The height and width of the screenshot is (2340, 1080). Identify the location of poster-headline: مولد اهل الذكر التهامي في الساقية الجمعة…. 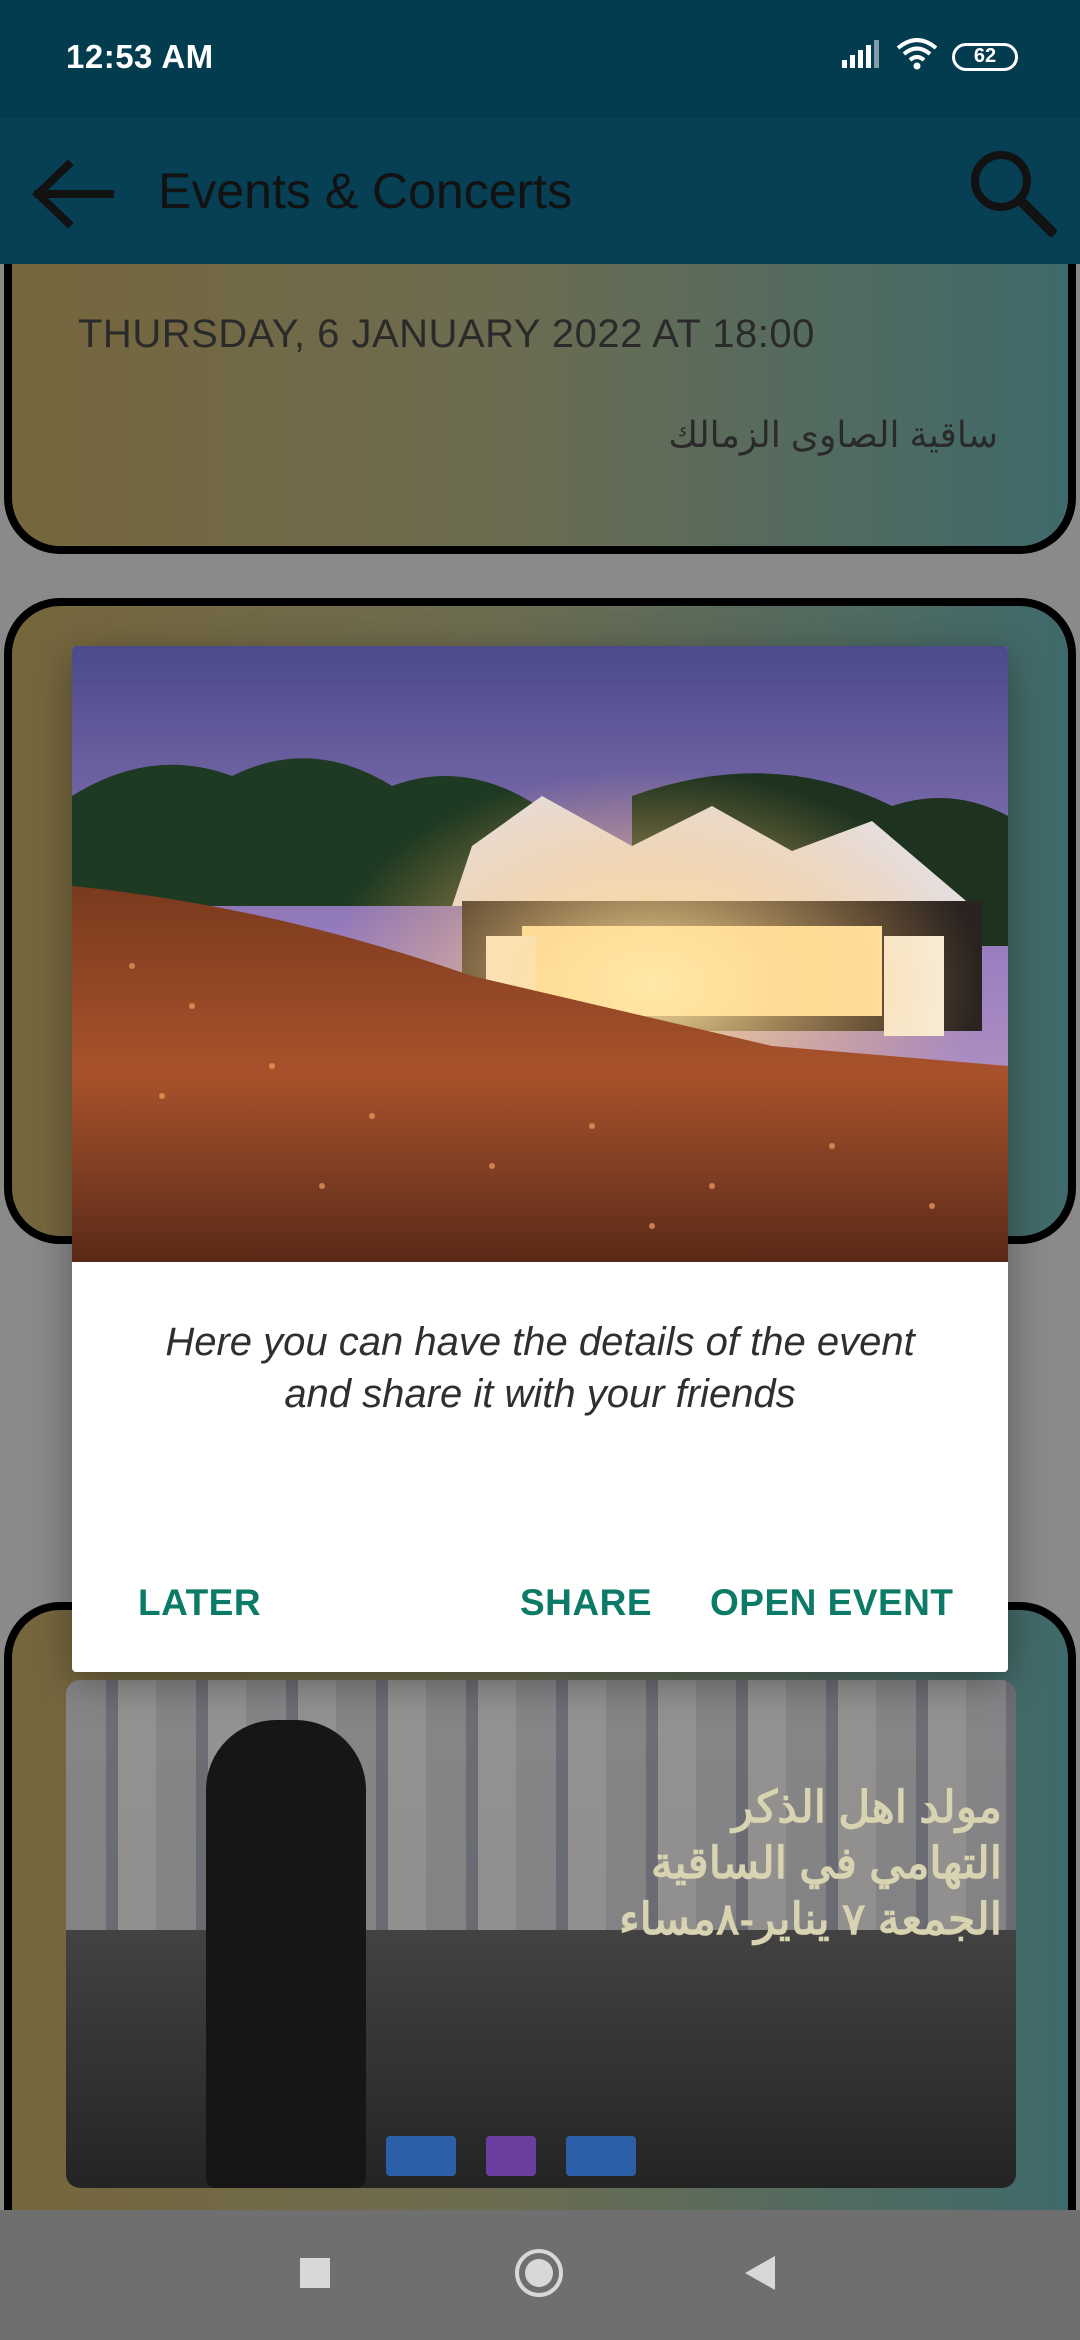
(792, 1864).